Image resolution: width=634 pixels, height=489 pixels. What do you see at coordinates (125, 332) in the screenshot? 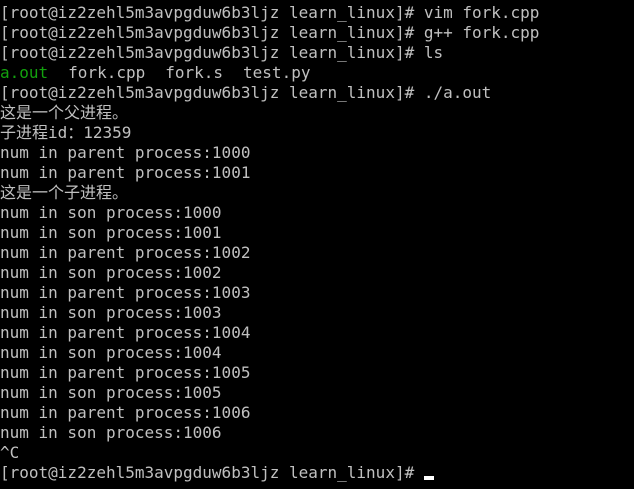
I see `output-line: num in parent process:1004` at bounding box center [125, 332].